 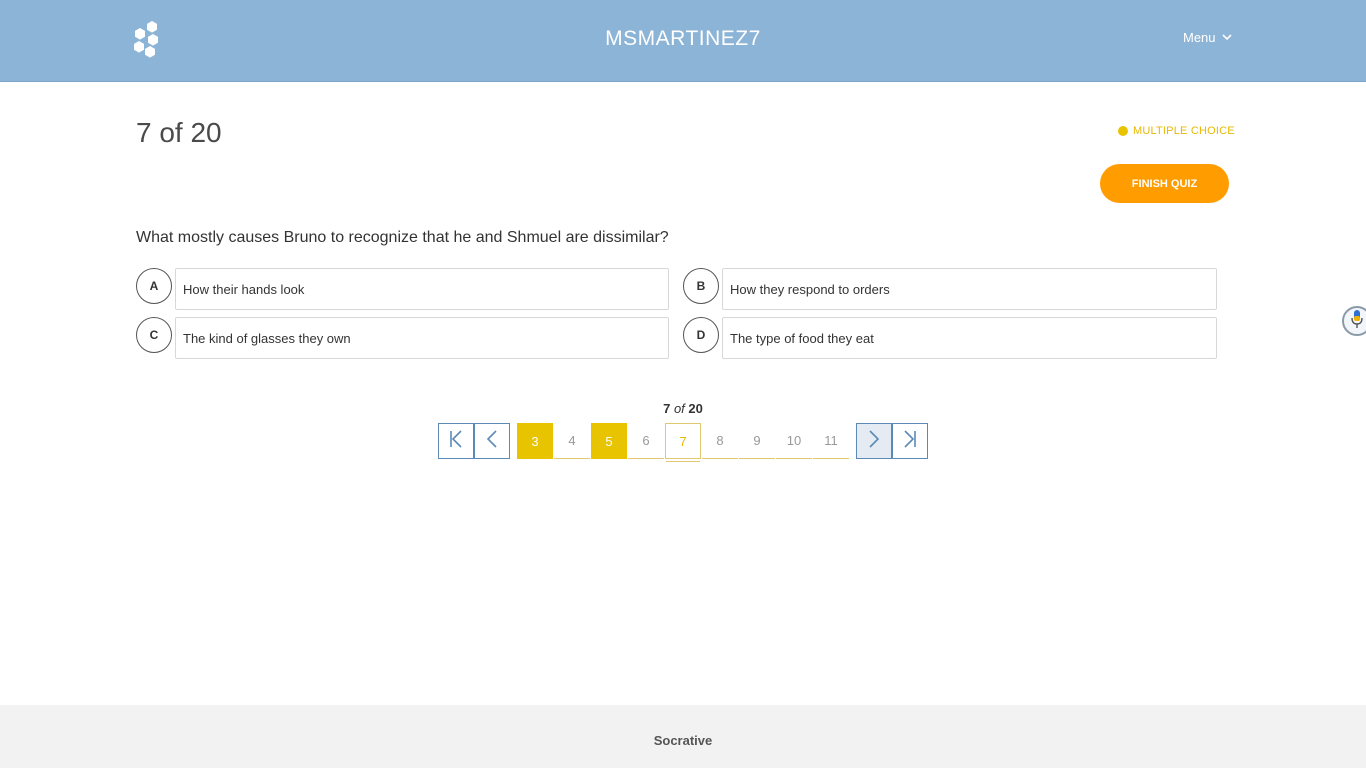 I want to click on menu-button: Menu, so click(x=1207, y=37).